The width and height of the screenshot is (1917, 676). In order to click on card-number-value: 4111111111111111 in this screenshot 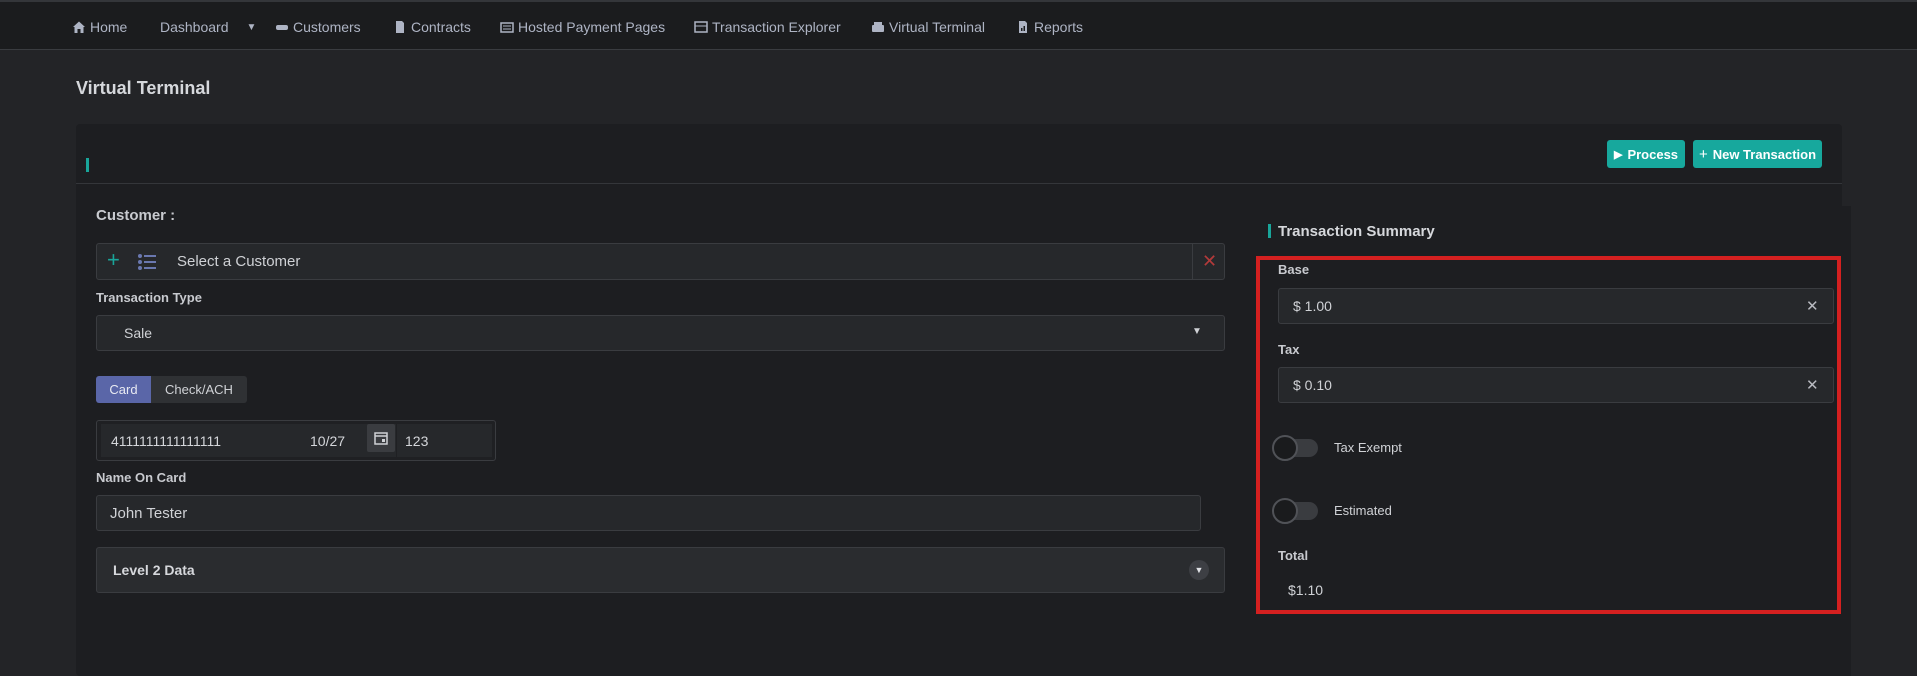, I will do `click(166, 441)`.